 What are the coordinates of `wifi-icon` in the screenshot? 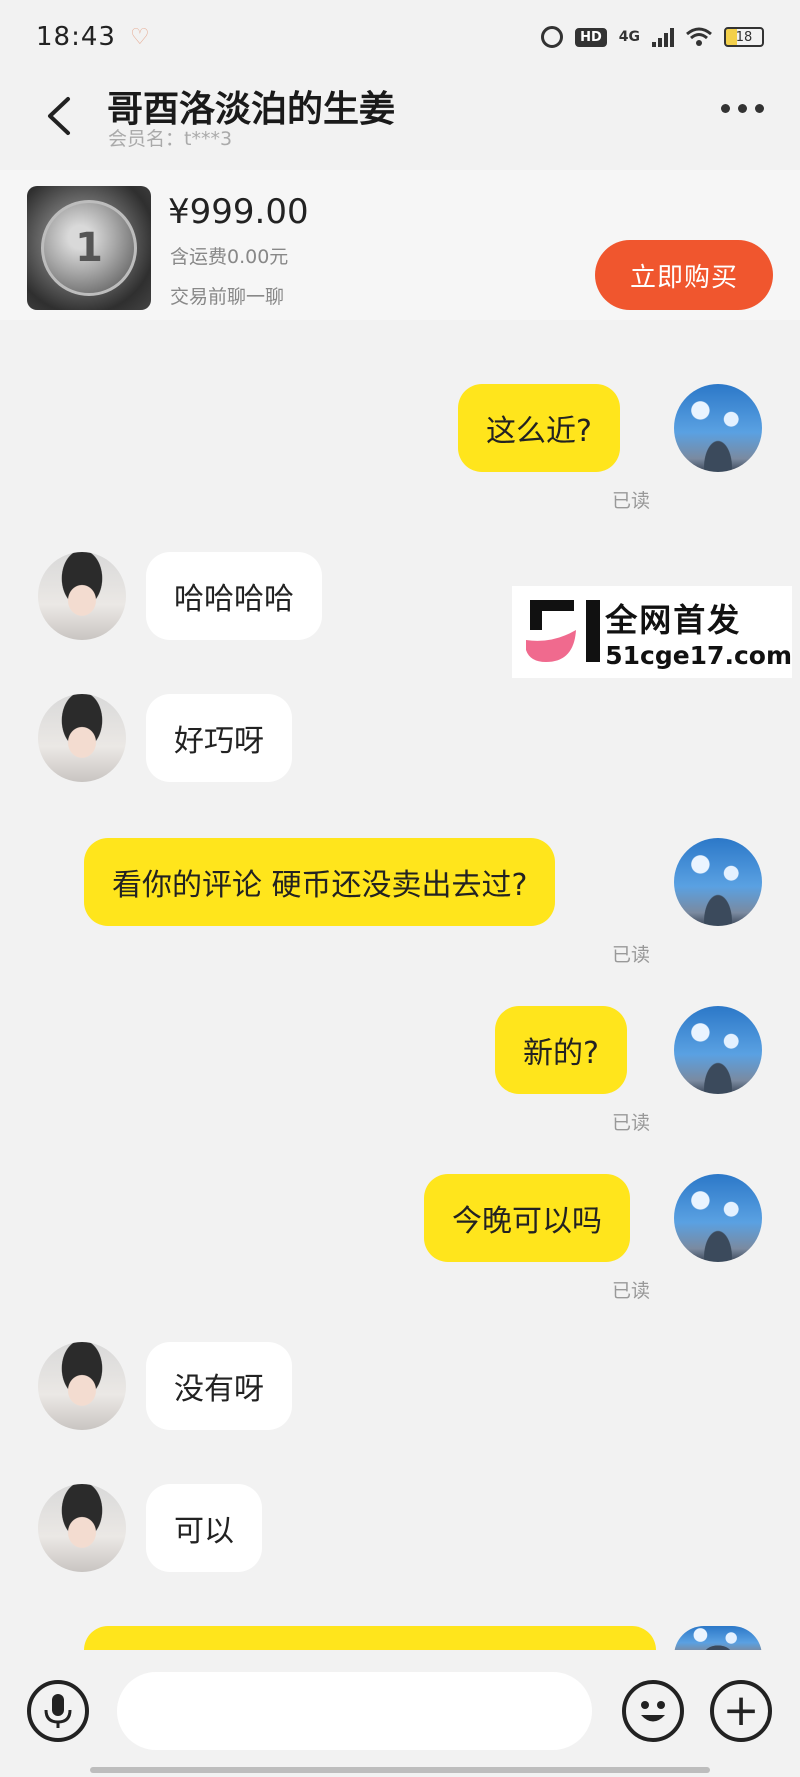 It's located at (699, 37).